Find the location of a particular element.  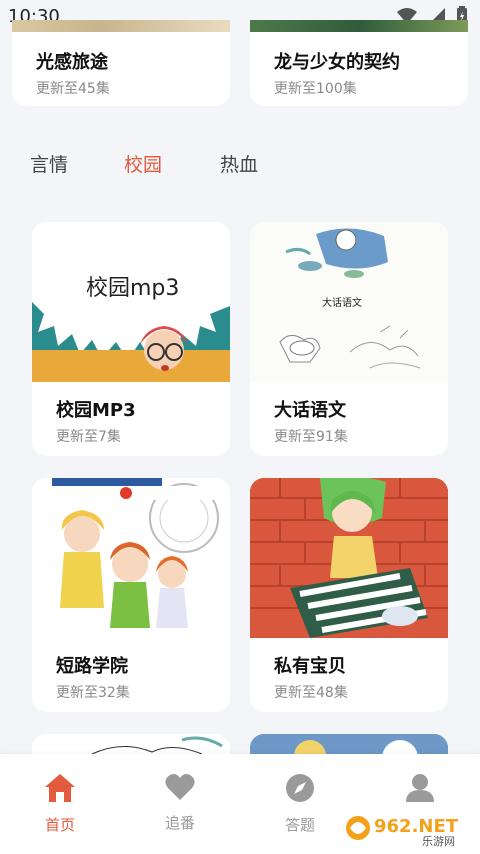

bottom-nav: 首页 追番 答题 我的 962.NET 乐游网 is located at coordinates (240, 804).